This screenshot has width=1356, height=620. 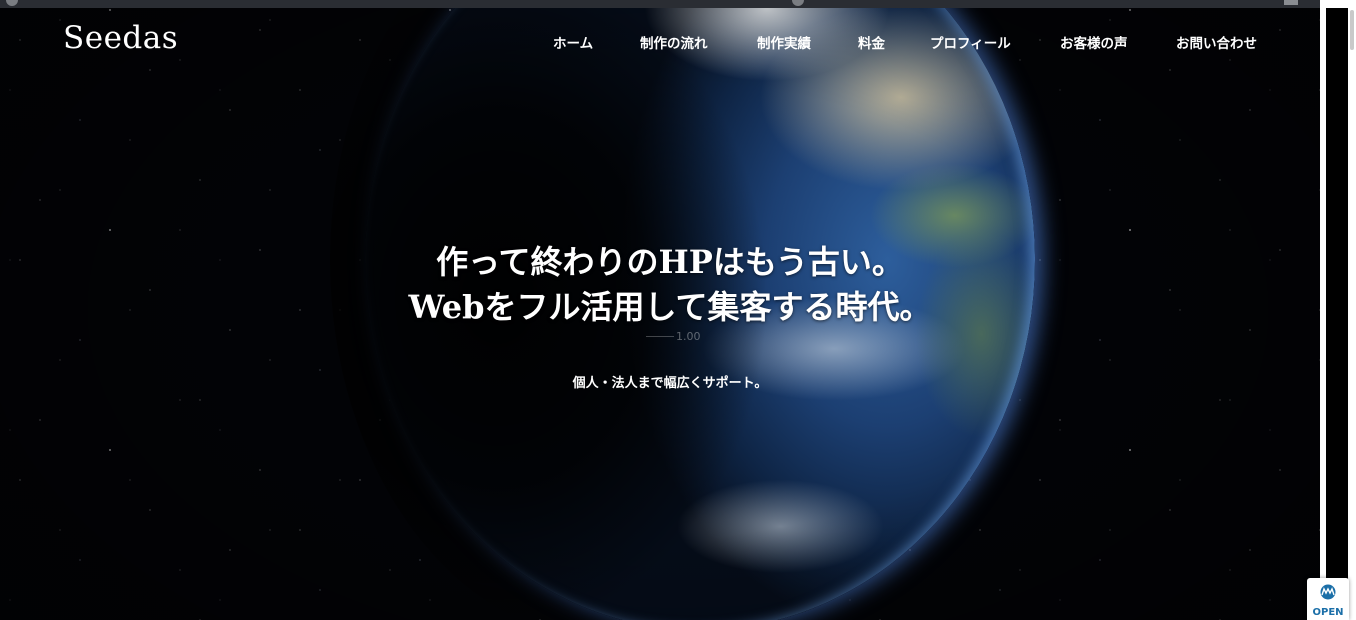 What do you see at coordinates (670, 262) in the screenshot?
I see `hero-title-line-1: 作って終わりのHPはもう古い。` at bounding box center [670, 262].